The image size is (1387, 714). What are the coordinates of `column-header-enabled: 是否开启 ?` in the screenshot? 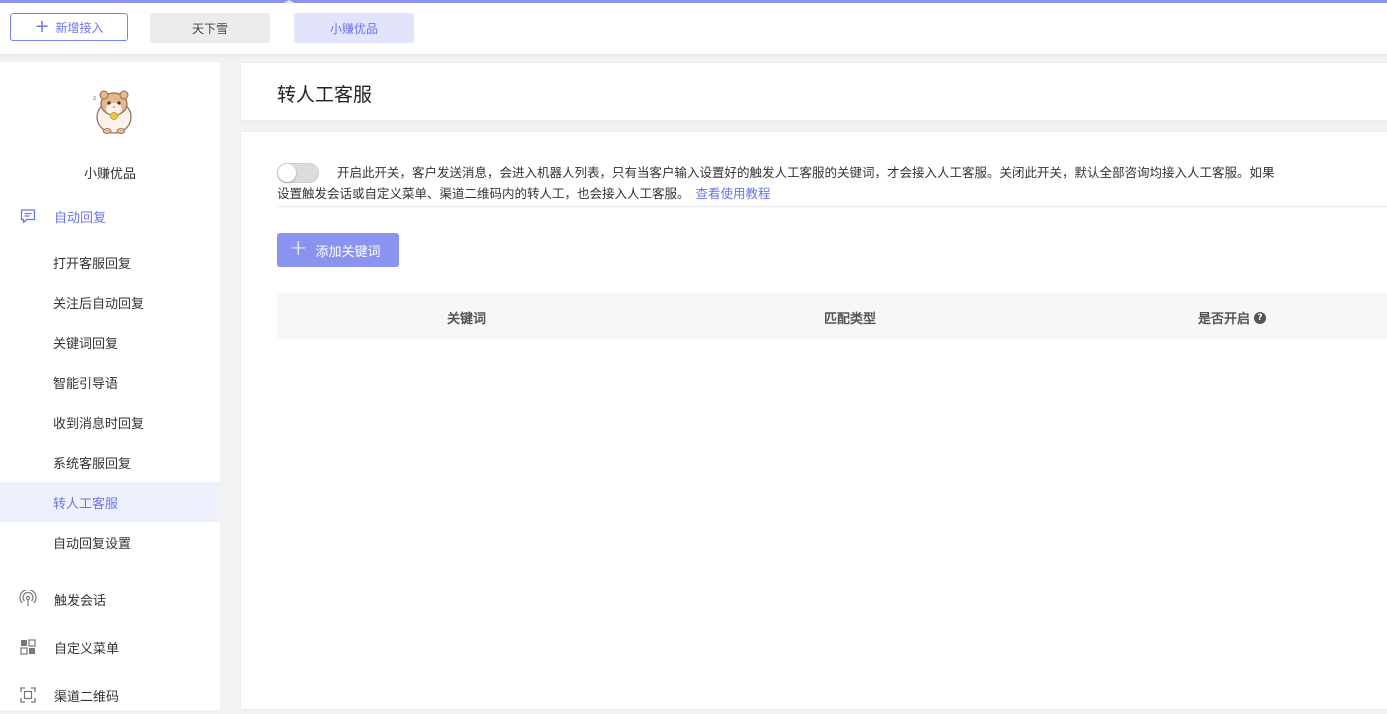 It's located at (1232, 317).